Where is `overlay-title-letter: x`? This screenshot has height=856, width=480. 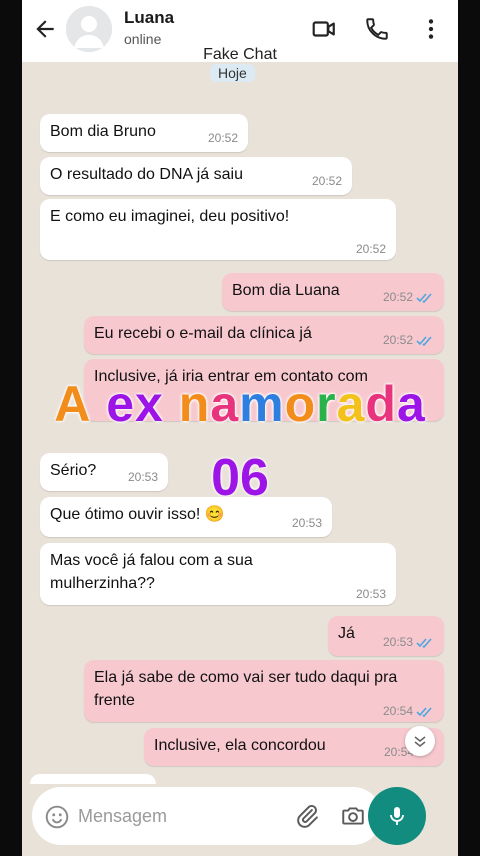
overlay-title-letter: x is located at coordinates (149, 404).